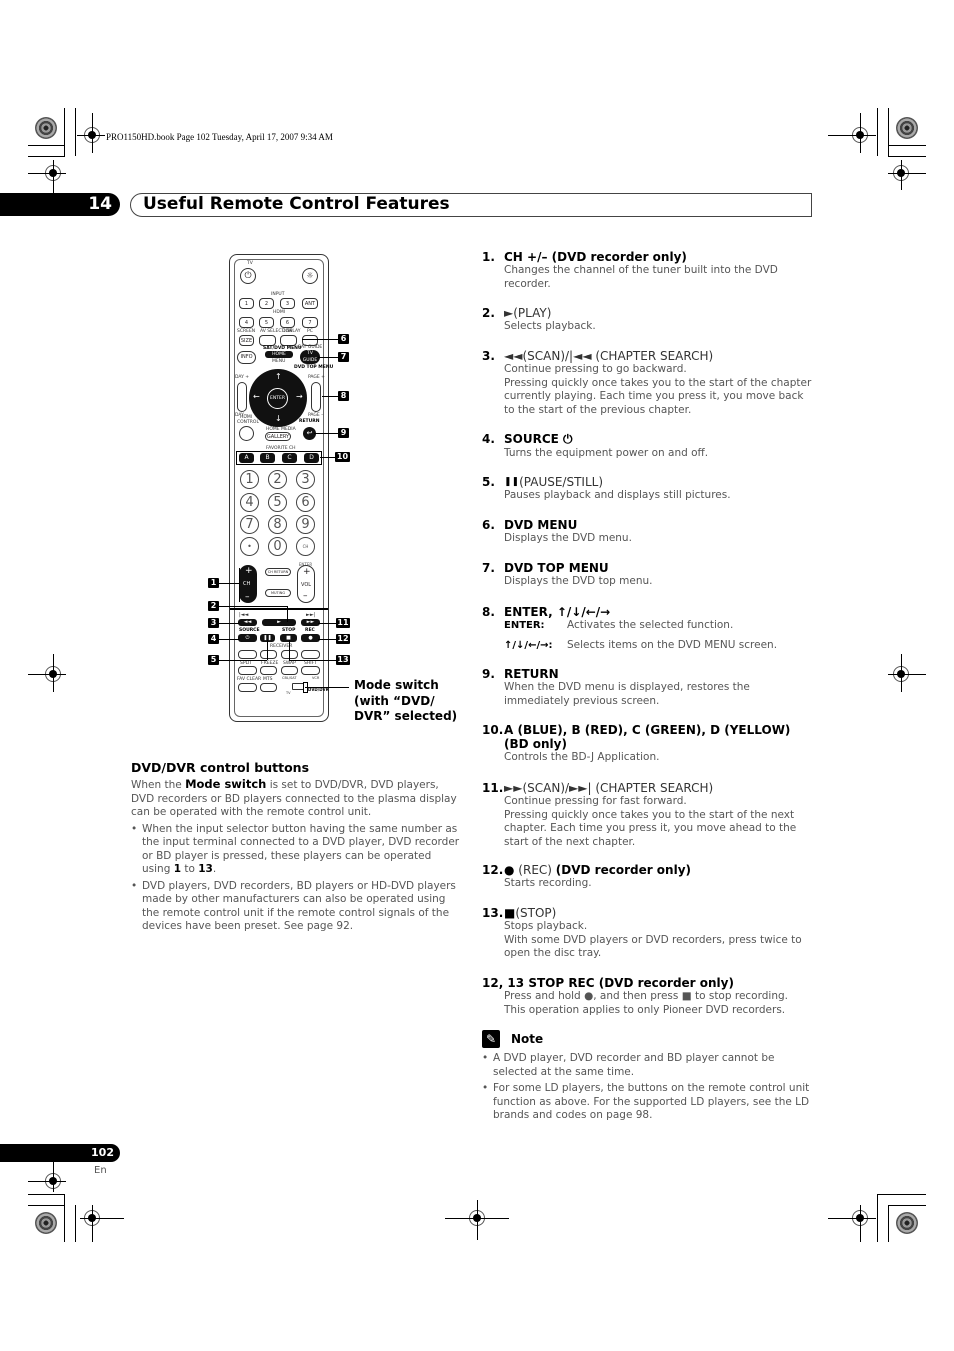  What do you see at coordinates (246, 458) in the screenshot?
I see `favorite-a-button: A` at bounding box center [246, 458].